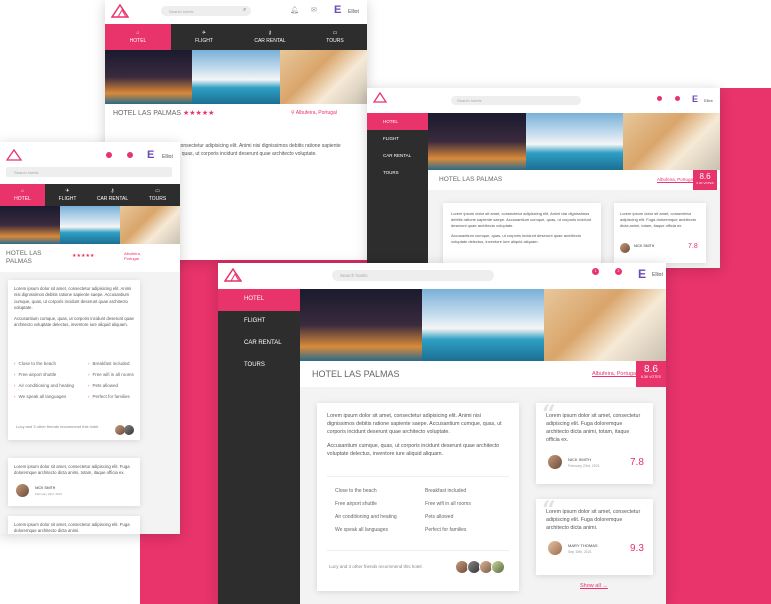  What do you see at coordinates (595, 271) in the screenshot?
I see `notification-badge: 1` at bounding box center [595, 271].